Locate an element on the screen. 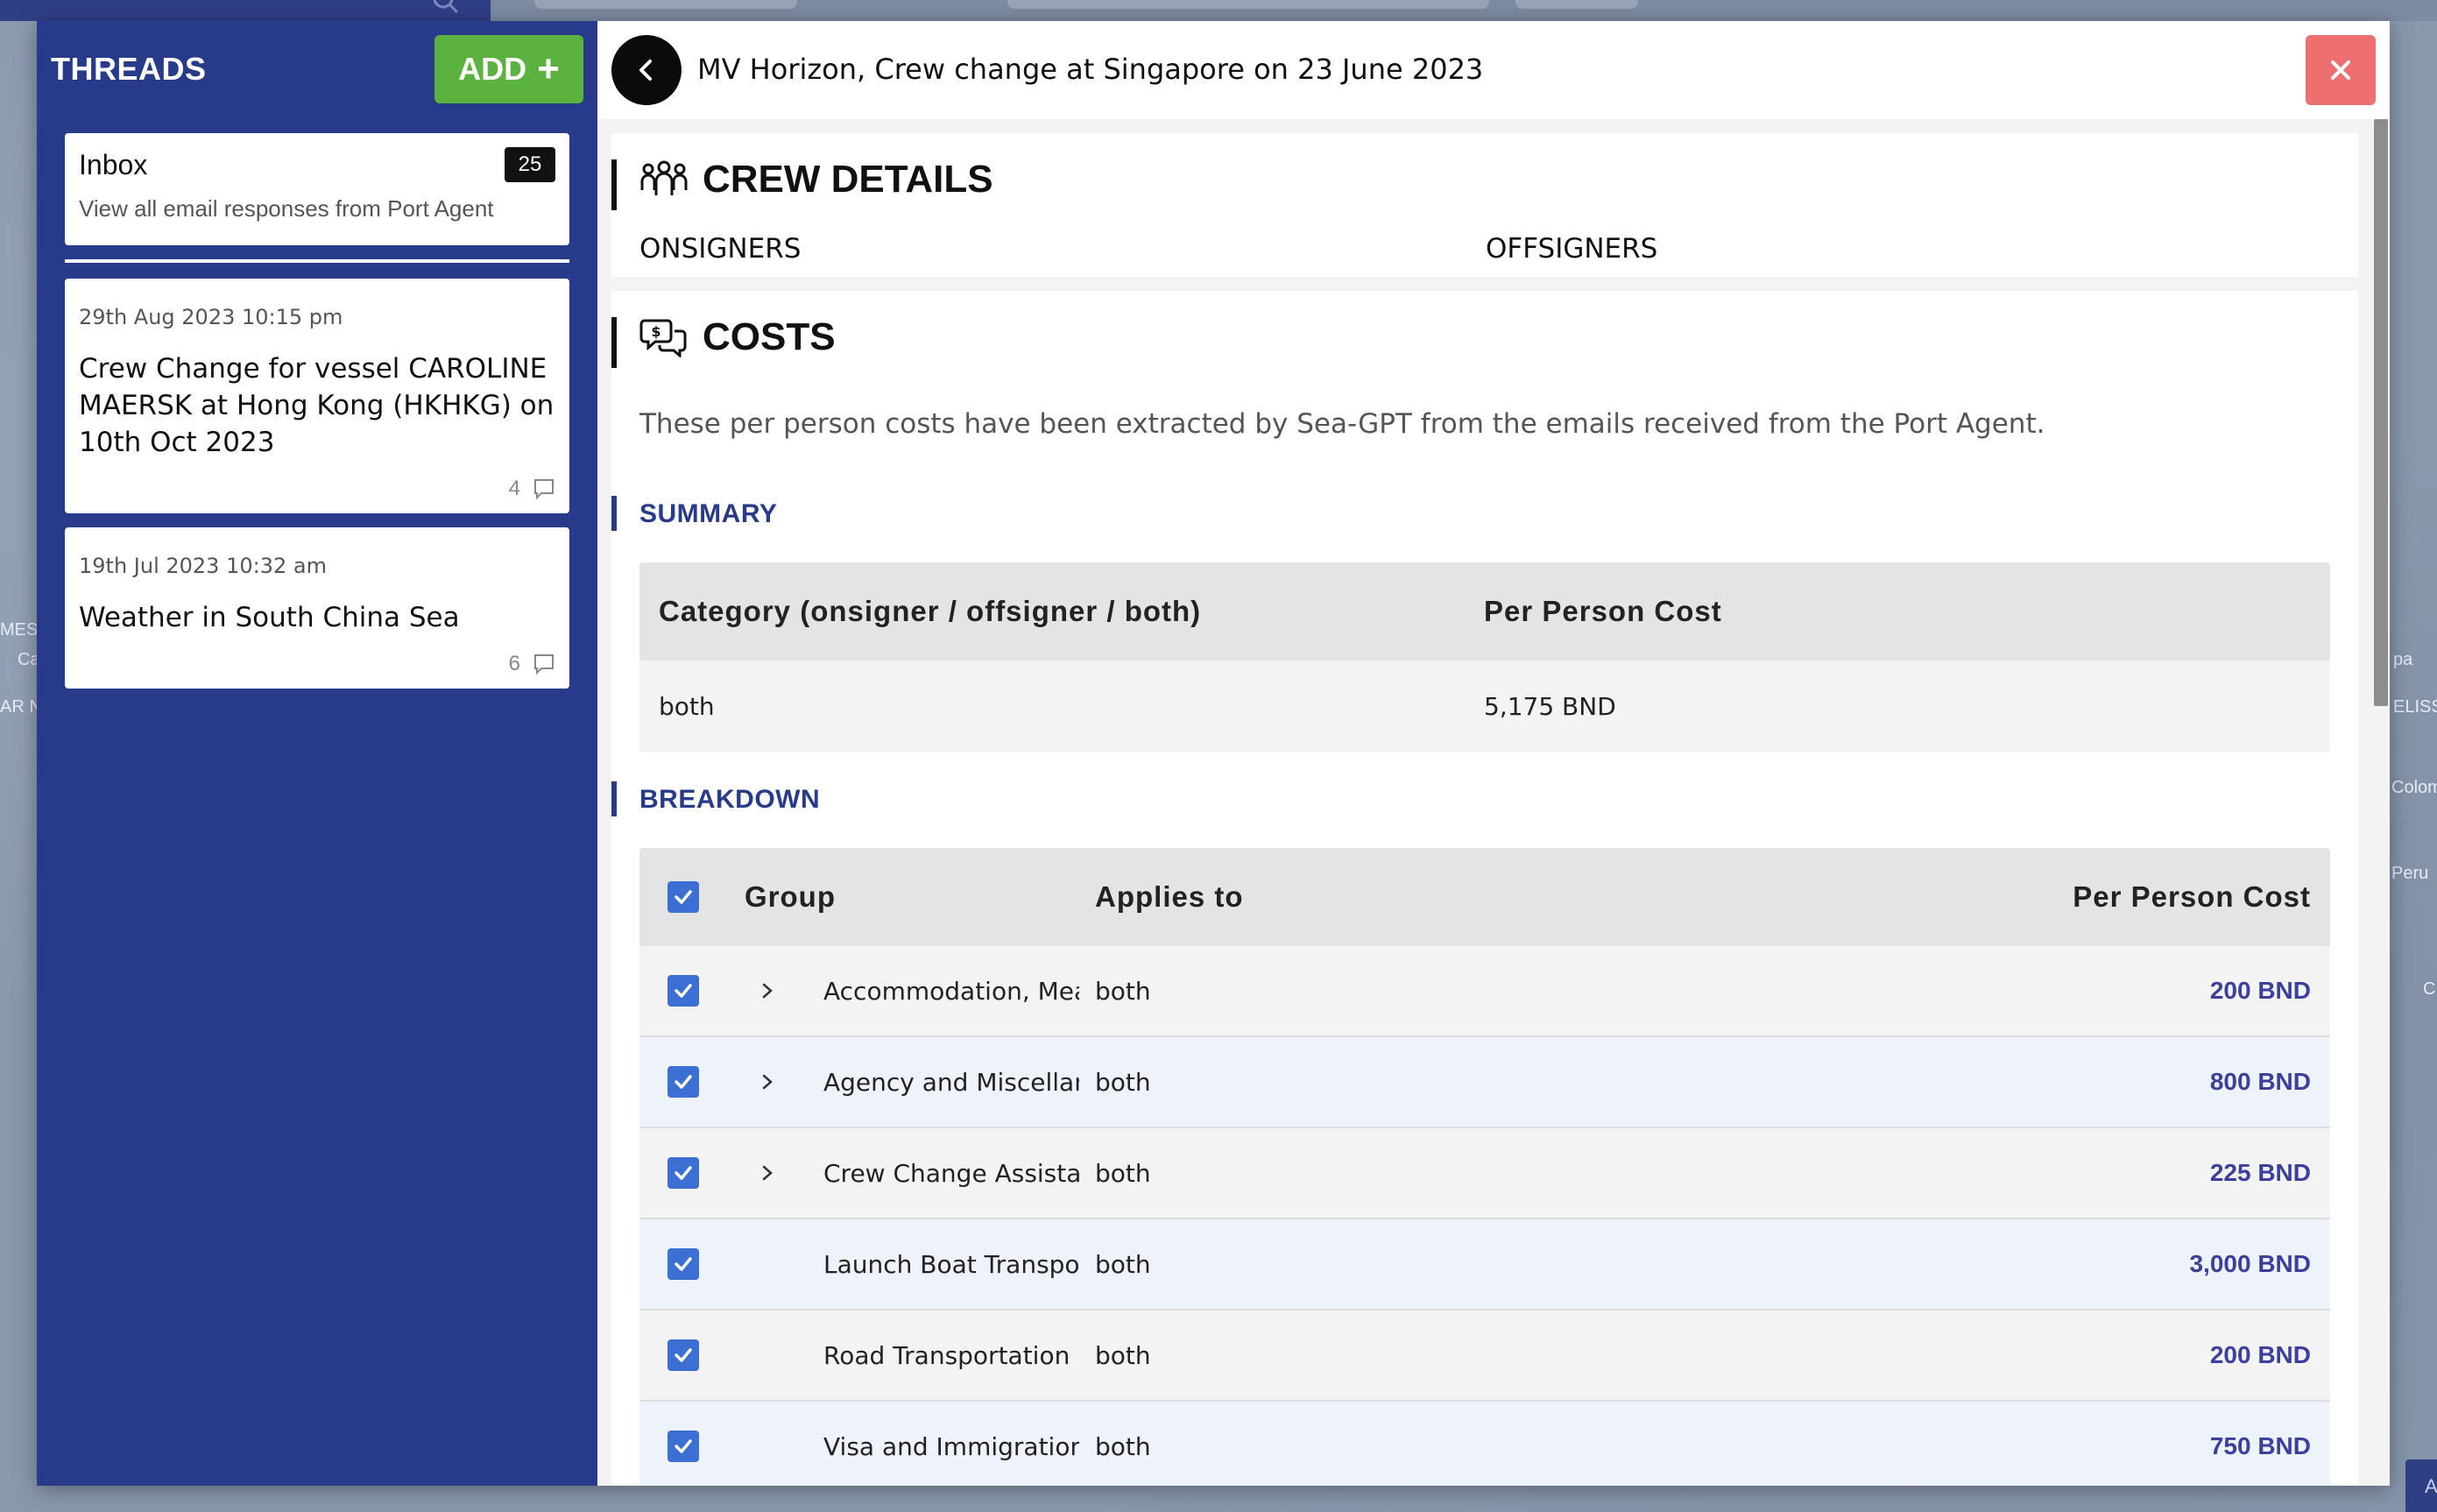  crew-details-heading: CREW DETAILS is located at coordinates (802, 179).